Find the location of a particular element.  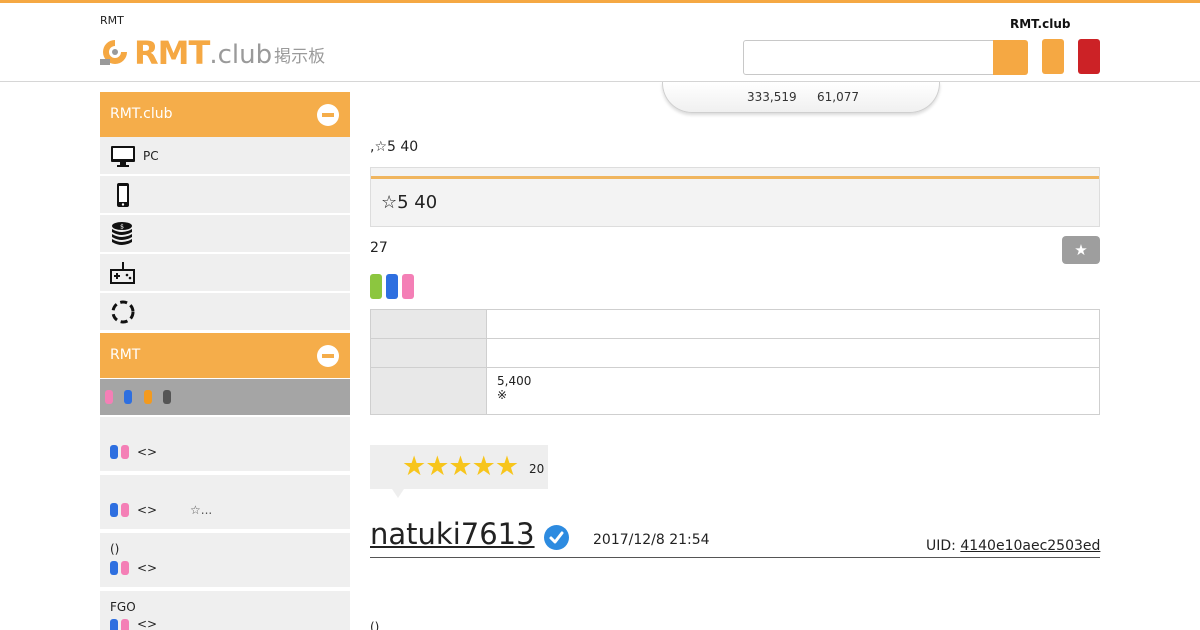

sidebar-item-currency: $ is located at coordinates (225, 234).